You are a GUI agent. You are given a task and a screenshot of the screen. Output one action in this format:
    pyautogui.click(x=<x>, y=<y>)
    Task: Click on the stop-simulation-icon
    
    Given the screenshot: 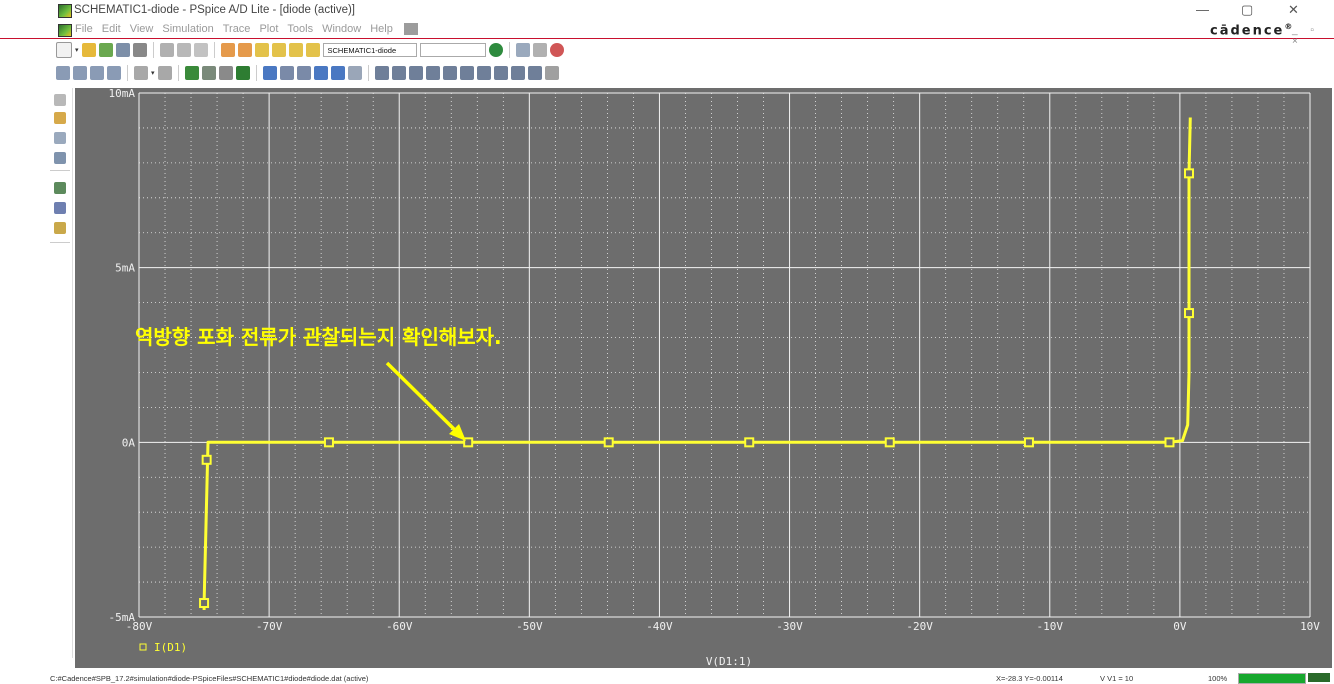 What is the action you would take?
    pyautogui.click(x=556, y=50)
    